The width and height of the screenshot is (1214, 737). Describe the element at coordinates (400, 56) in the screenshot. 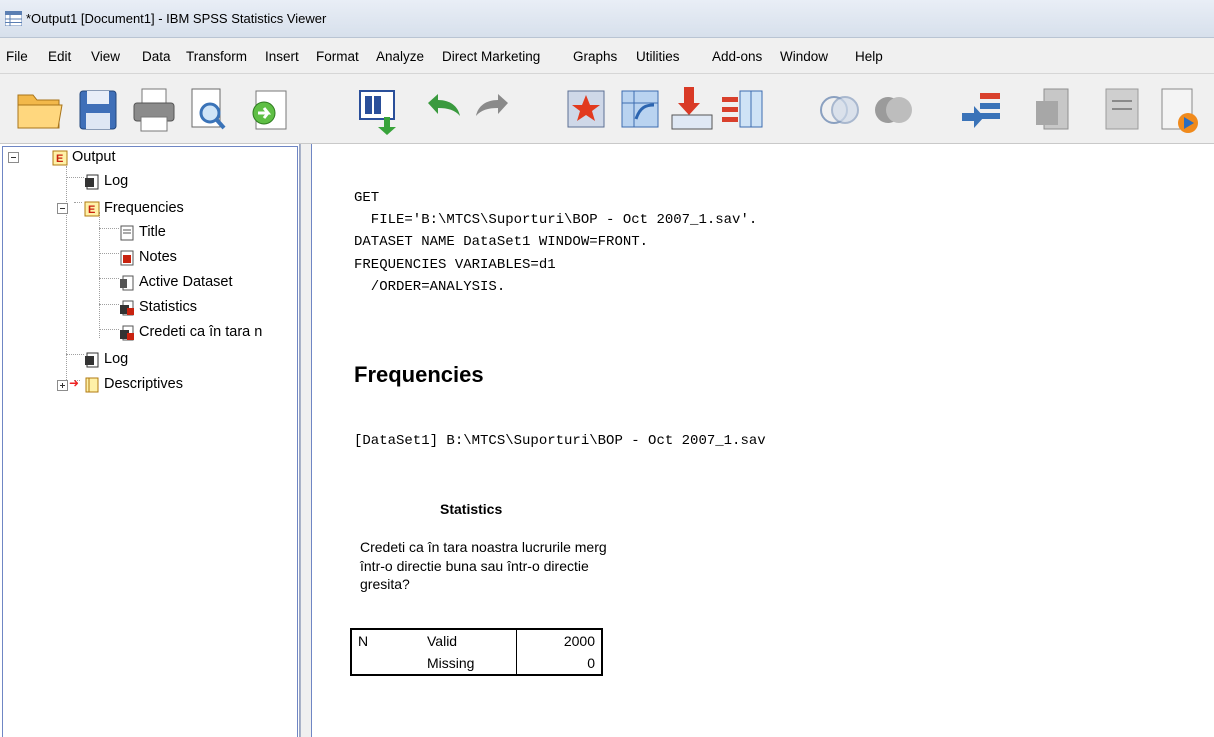

I see `menu-analyze: Analyze` at that location.